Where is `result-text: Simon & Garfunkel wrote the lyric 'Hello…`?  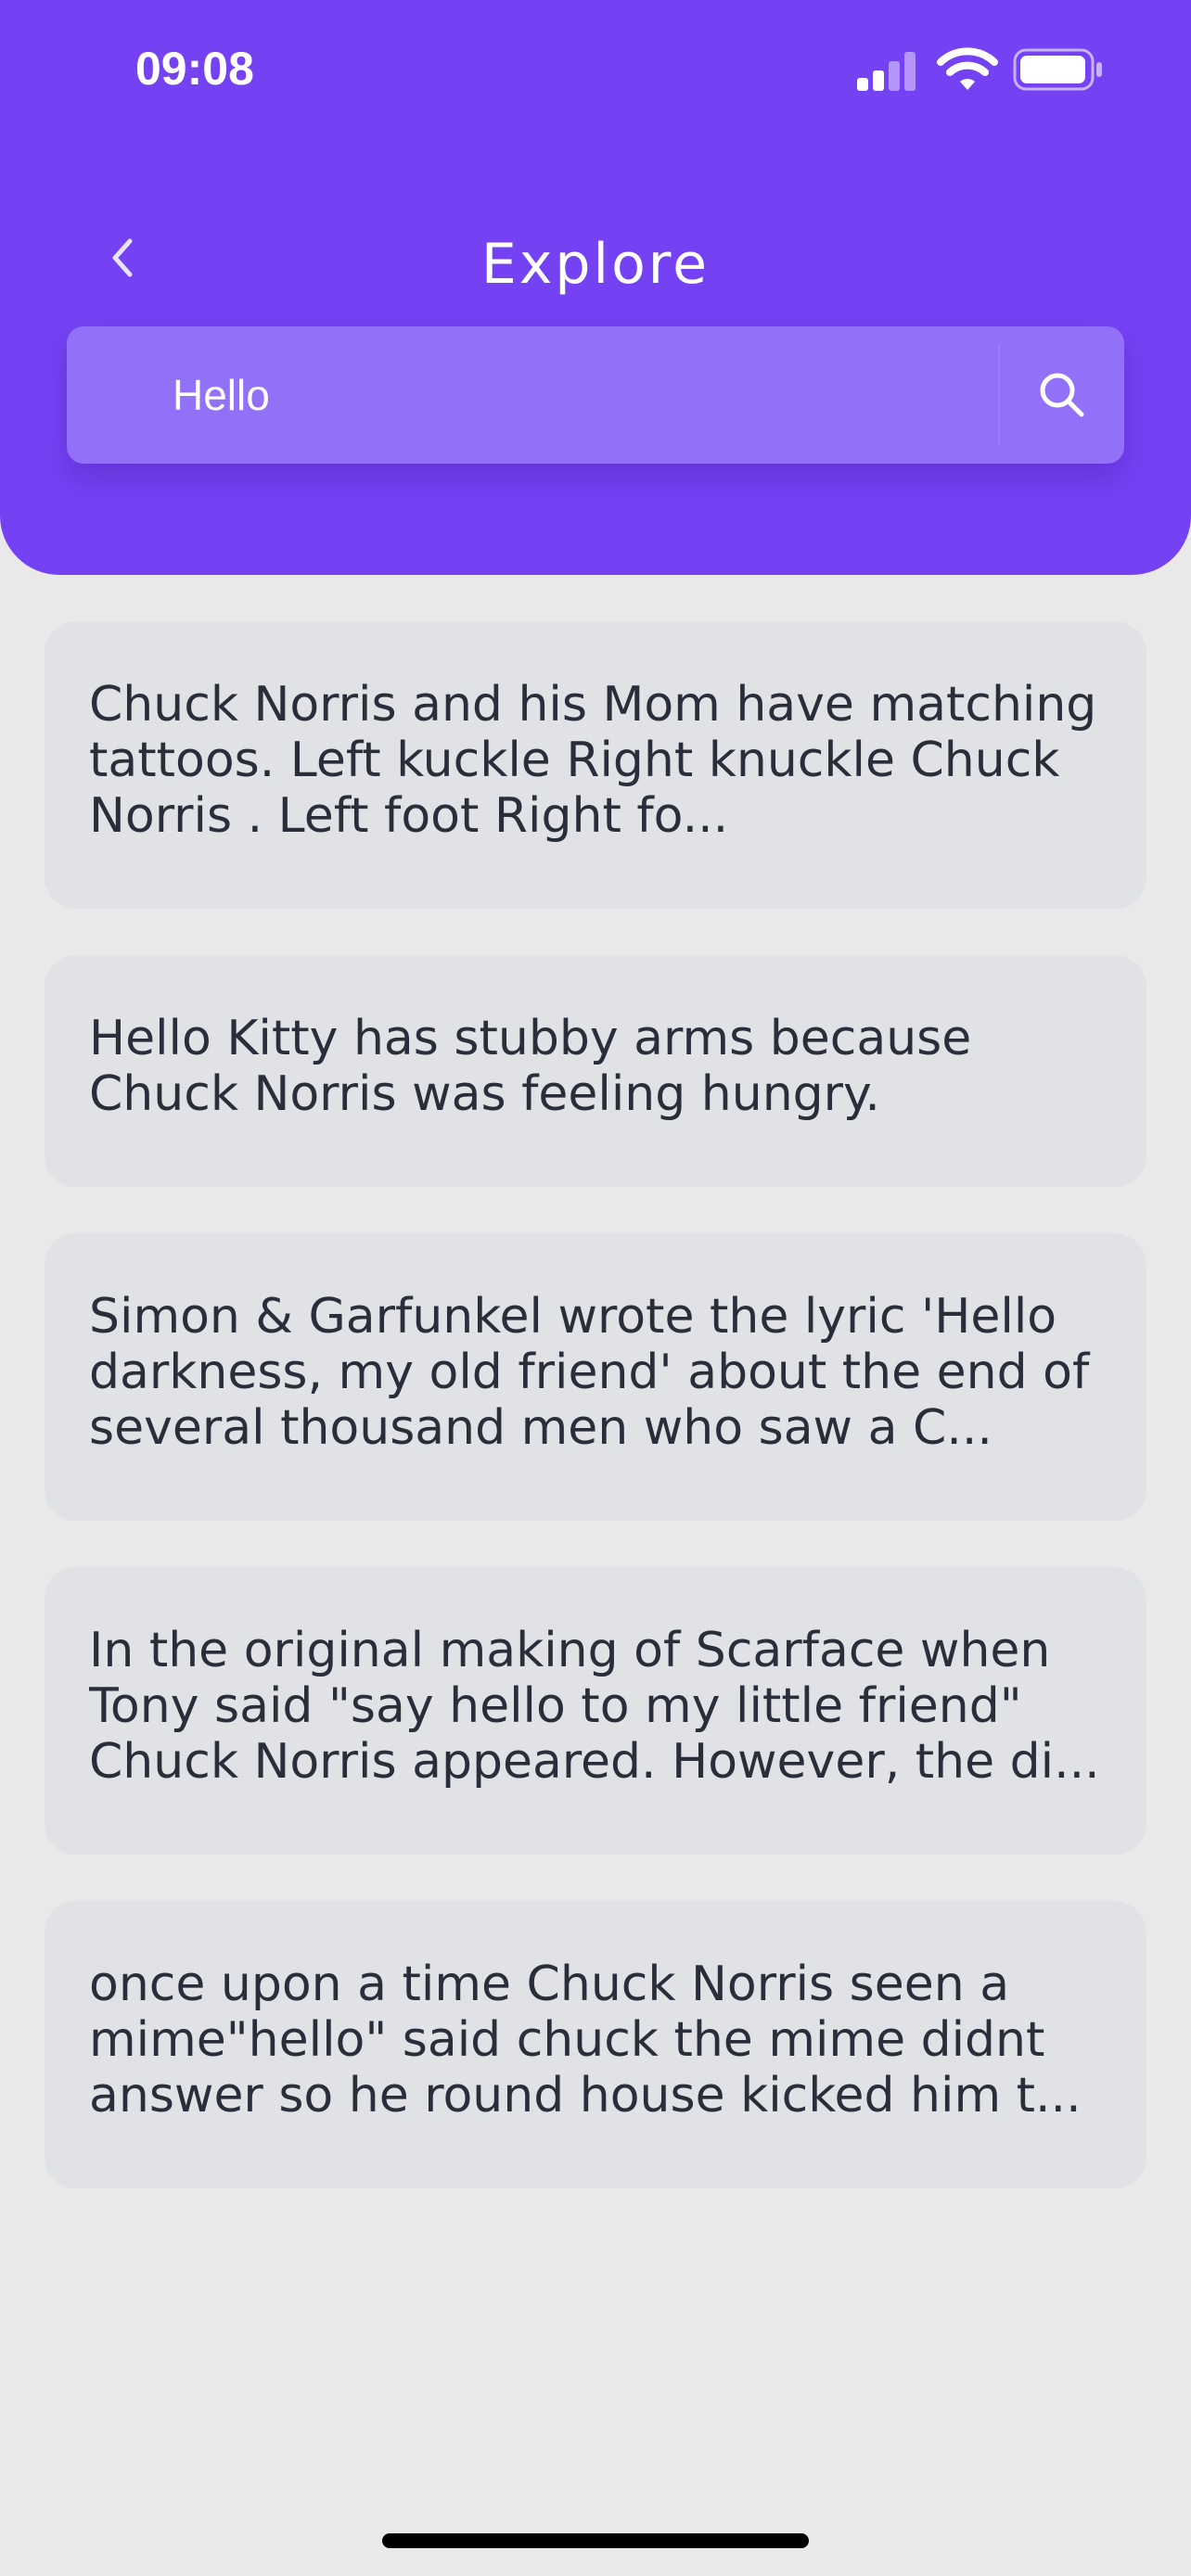 result-text: Simon & Garfunkel wrote the lyric 'Hello… is located at coordinates (589, 1372).